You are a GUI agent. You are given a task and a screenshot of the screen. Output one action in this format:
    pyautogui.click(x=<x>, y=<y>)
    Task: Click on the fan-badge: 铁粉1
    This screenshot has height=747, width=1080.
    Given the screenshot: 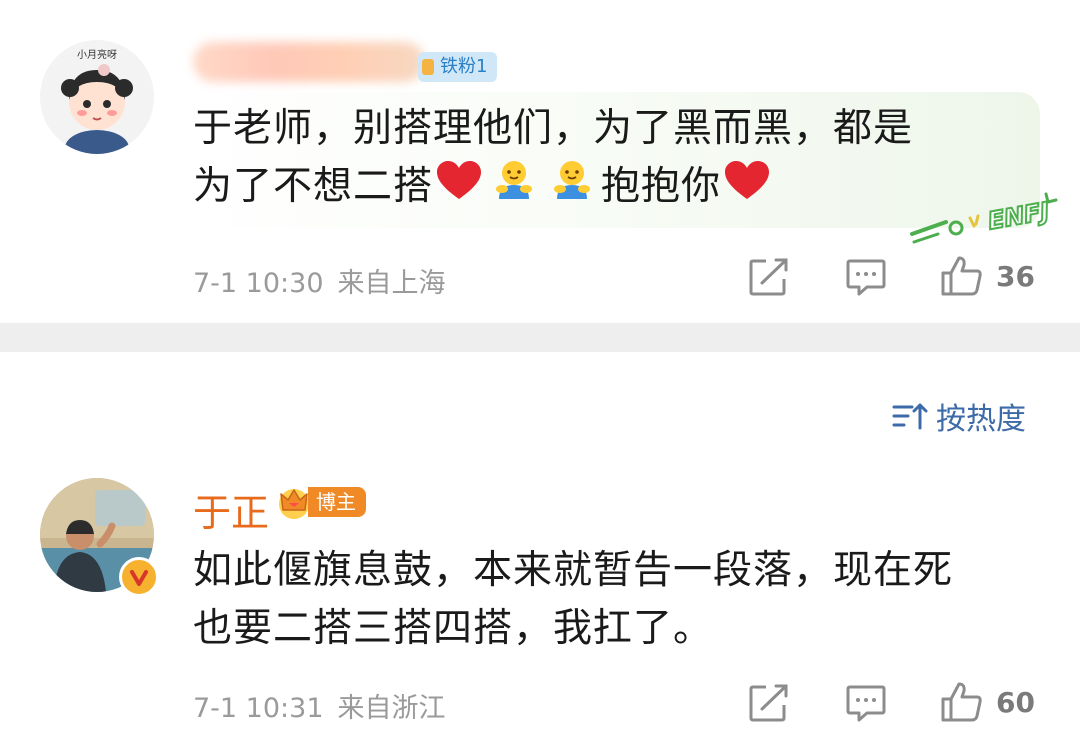 What is the action you would take?
    pyautogui.click(x=458, y=67)
    